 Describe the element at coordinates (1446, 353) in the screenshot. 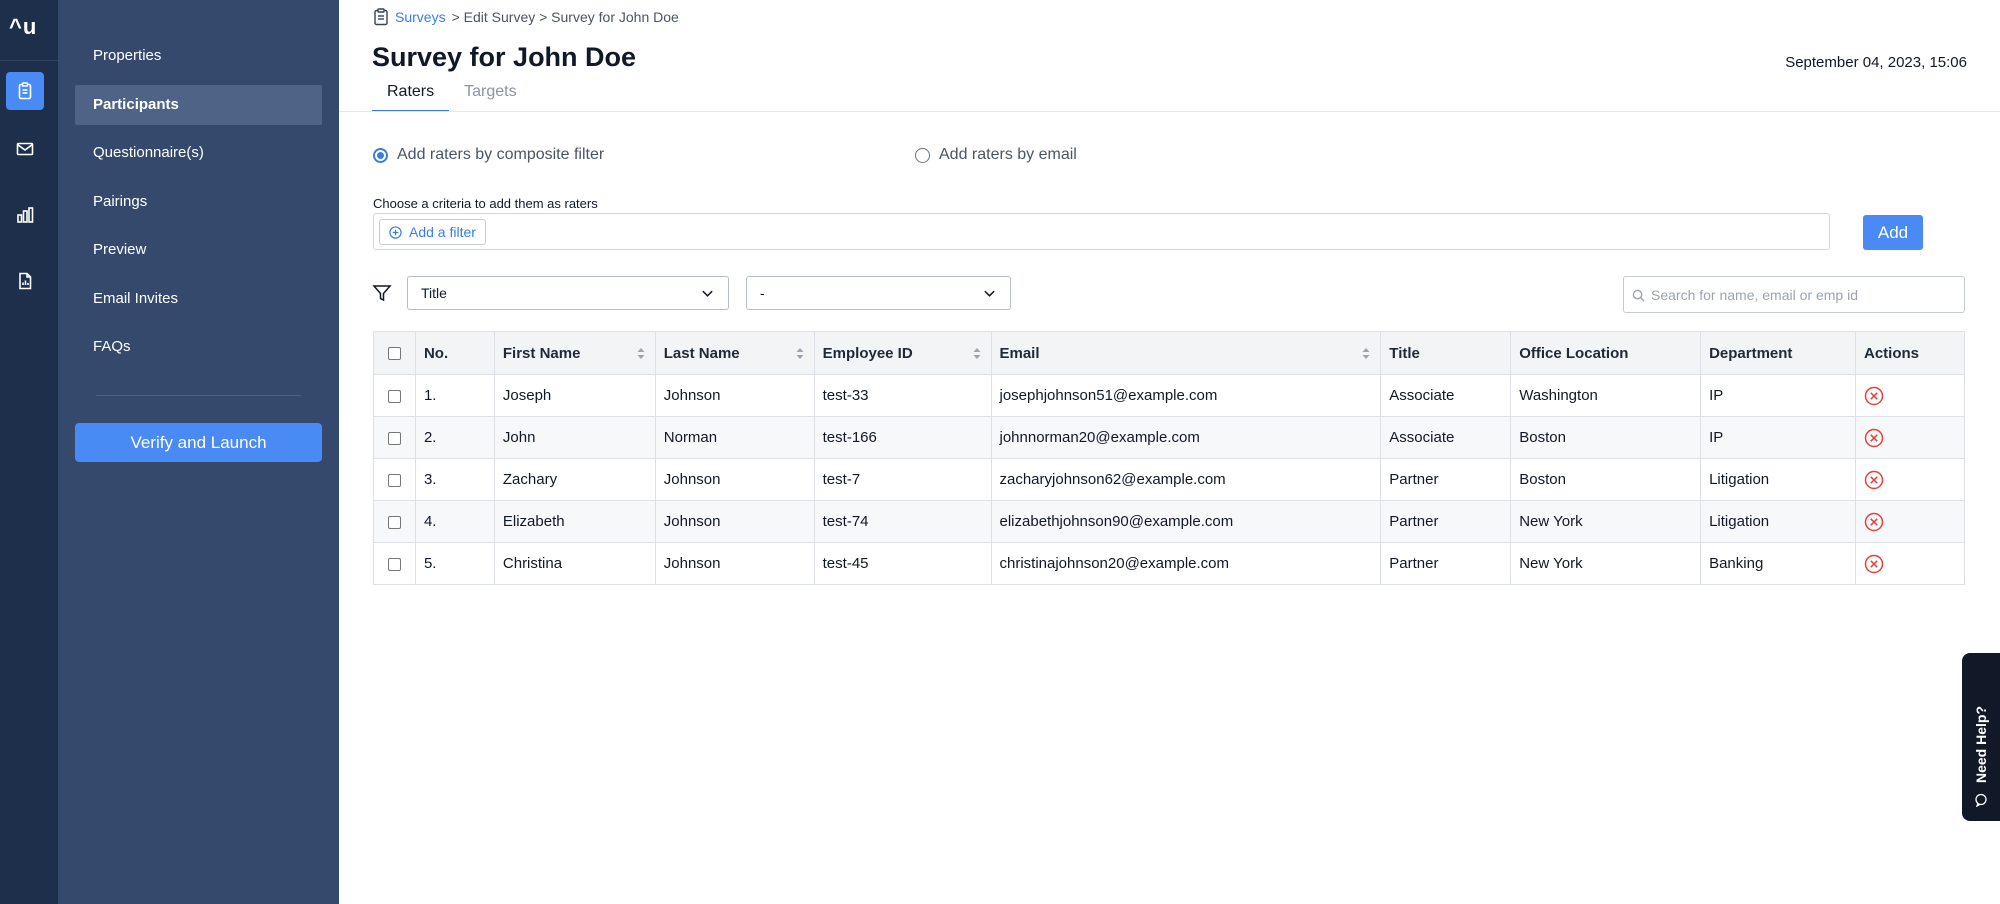

I see `col-title: Title` at that location.